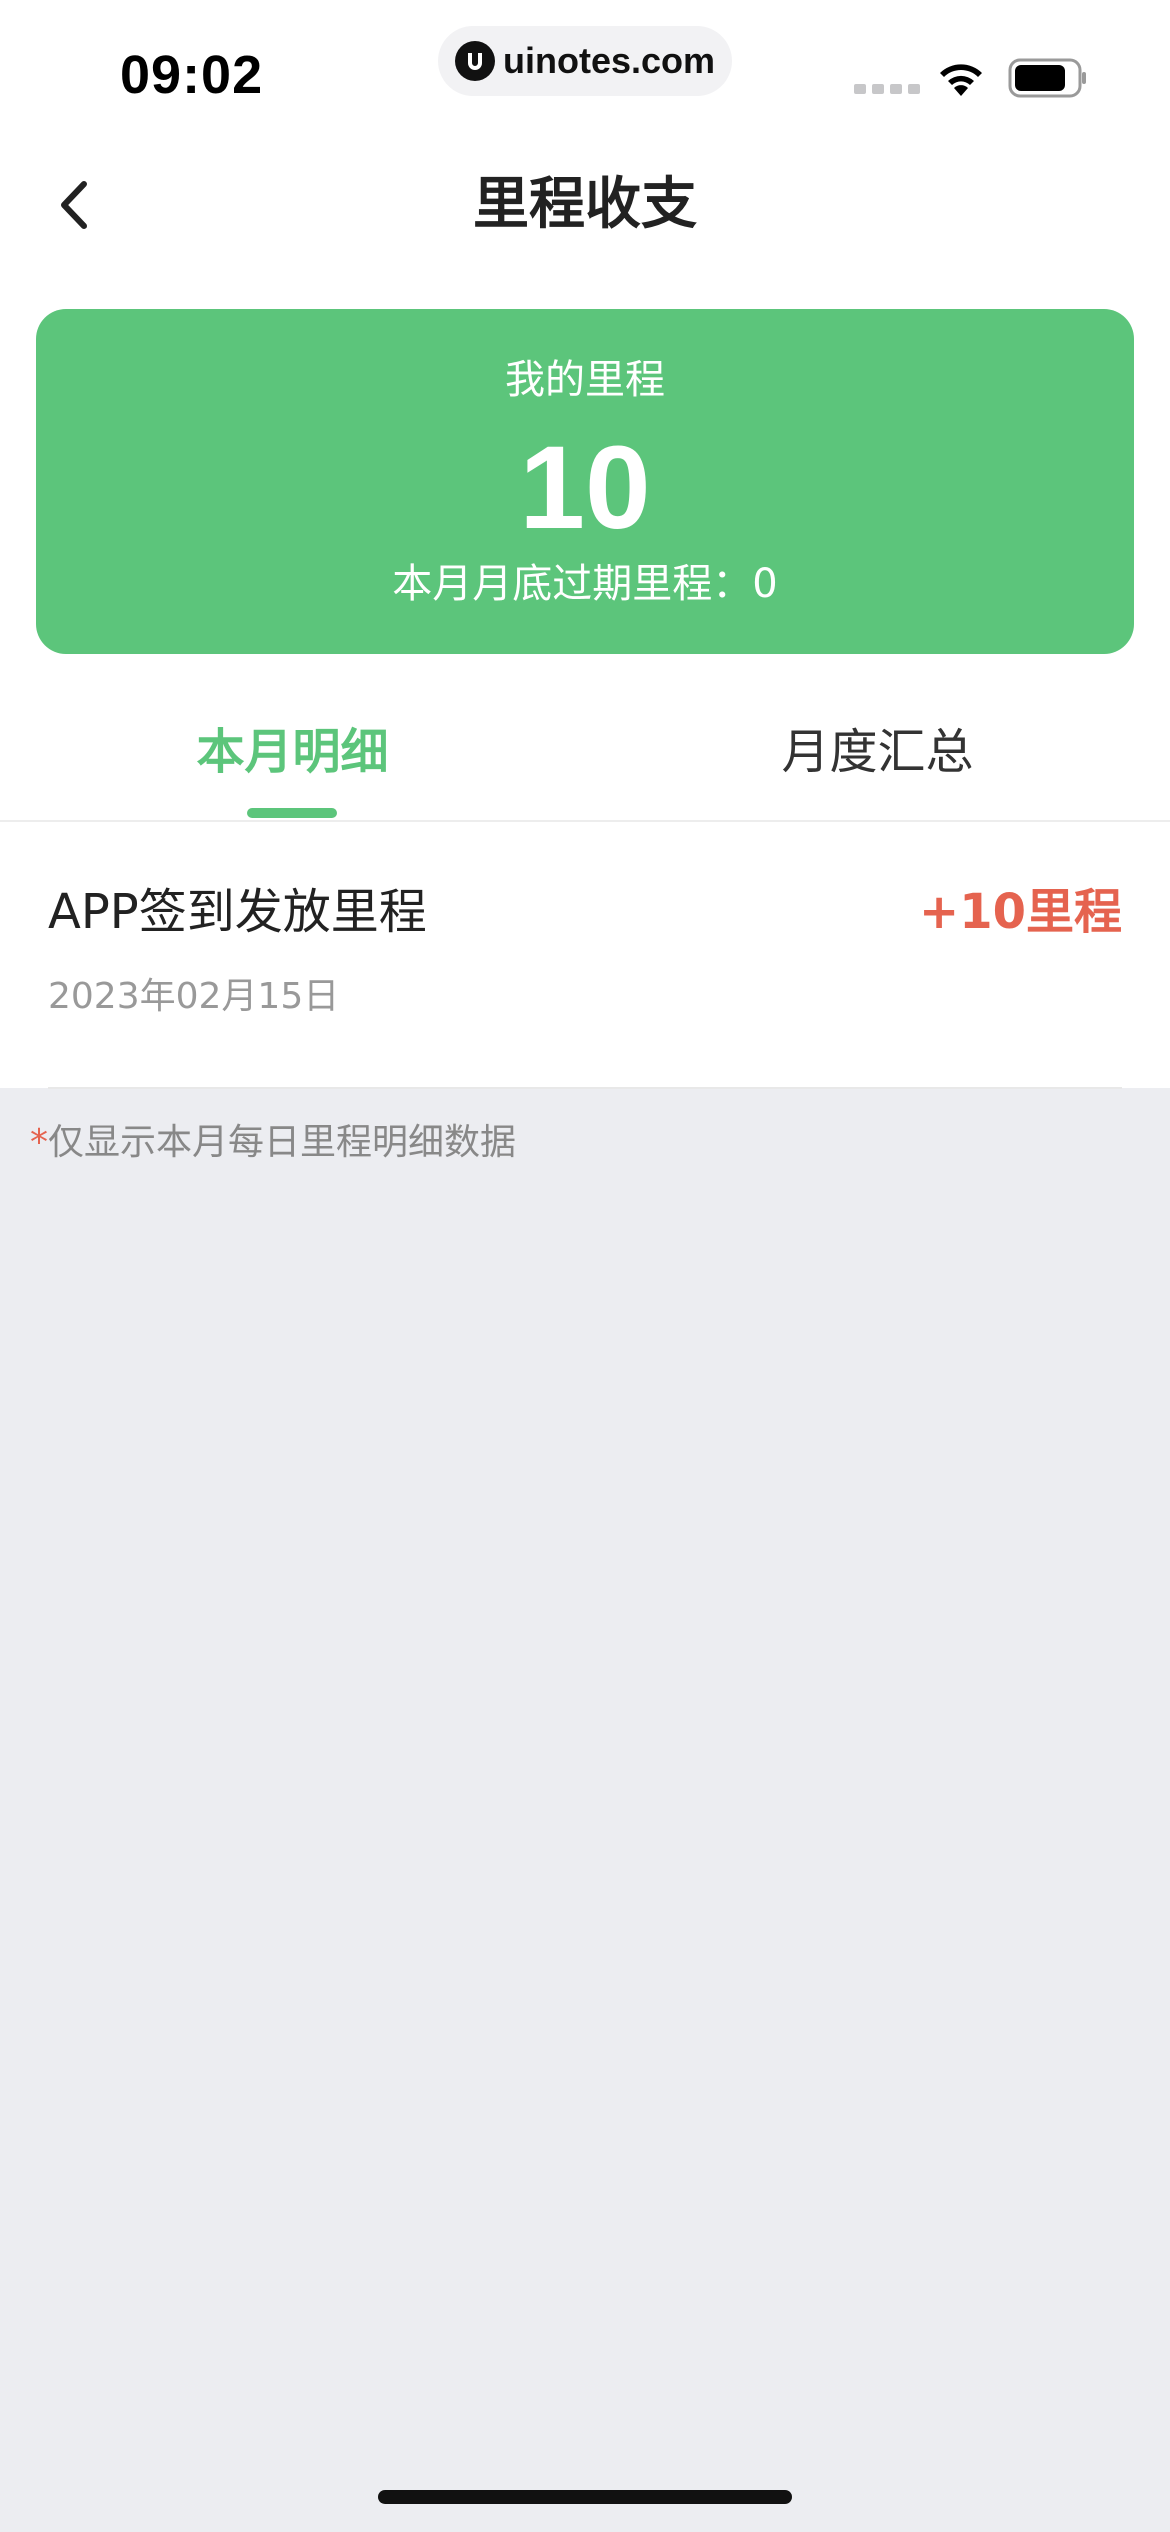 The width and height of the screenshot is (1170, 2532). I want to click on url-text: uinotes.com, so click(609, 60).